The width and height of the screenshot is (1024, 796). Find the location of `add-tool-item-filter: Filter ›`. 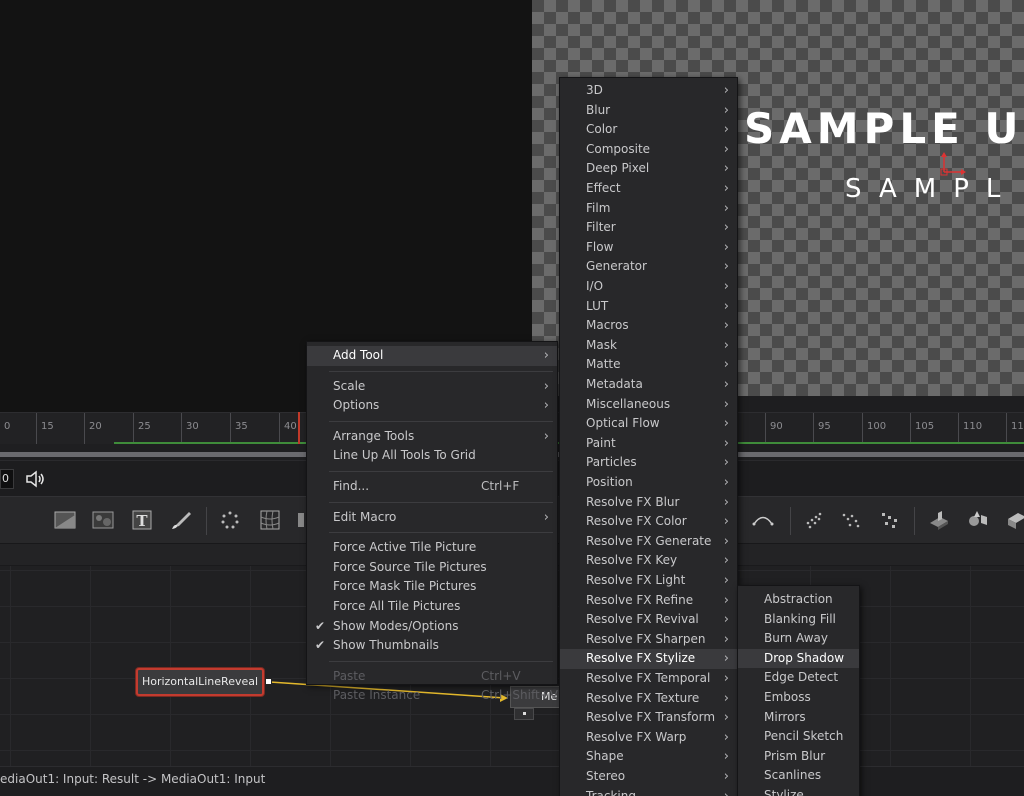

add-tool-item-filter: Filter › is located at coordinates (648, 228).